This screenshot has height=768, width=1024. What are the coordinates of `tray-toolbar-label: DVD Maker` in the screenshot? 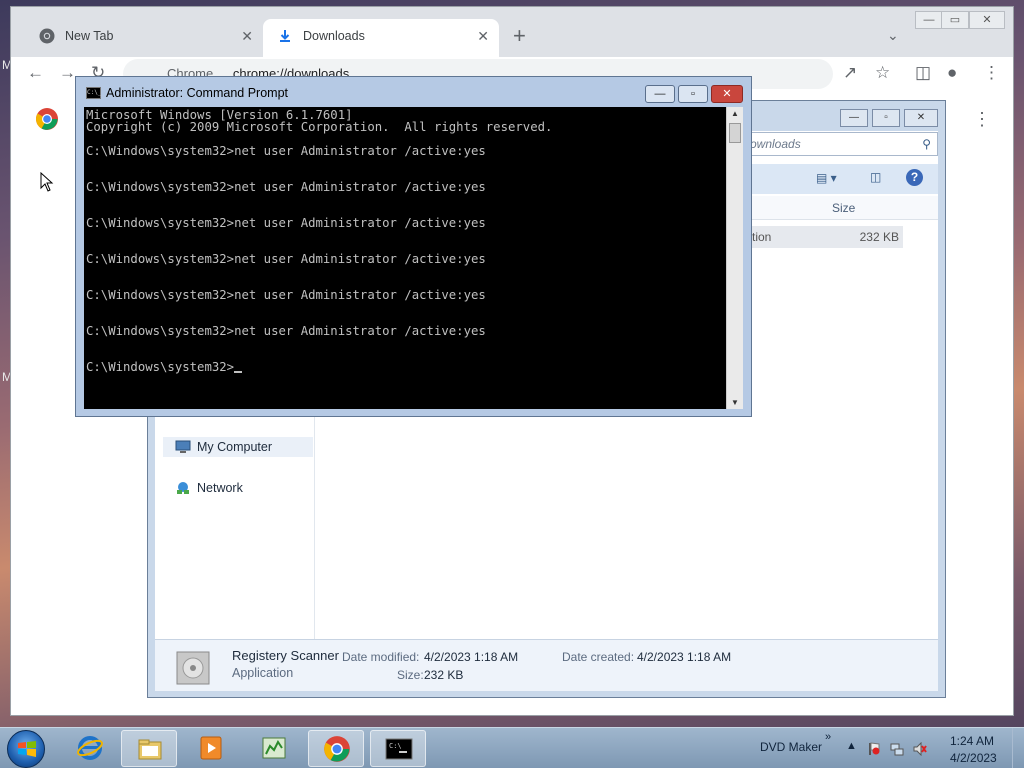 It's located at (791, 747).